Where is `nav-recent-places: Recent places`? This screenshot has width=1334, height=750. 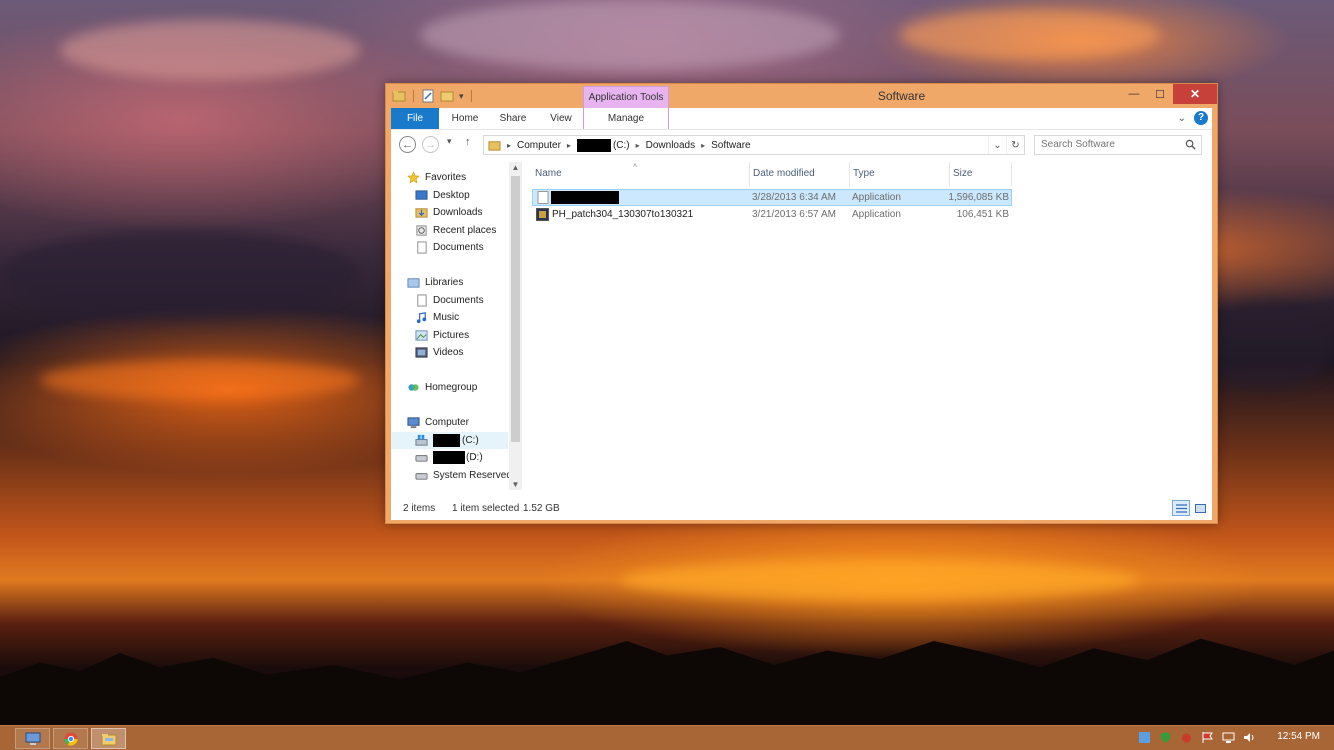 nav-recent-places: Recent places is located at coordinates (455, 230).